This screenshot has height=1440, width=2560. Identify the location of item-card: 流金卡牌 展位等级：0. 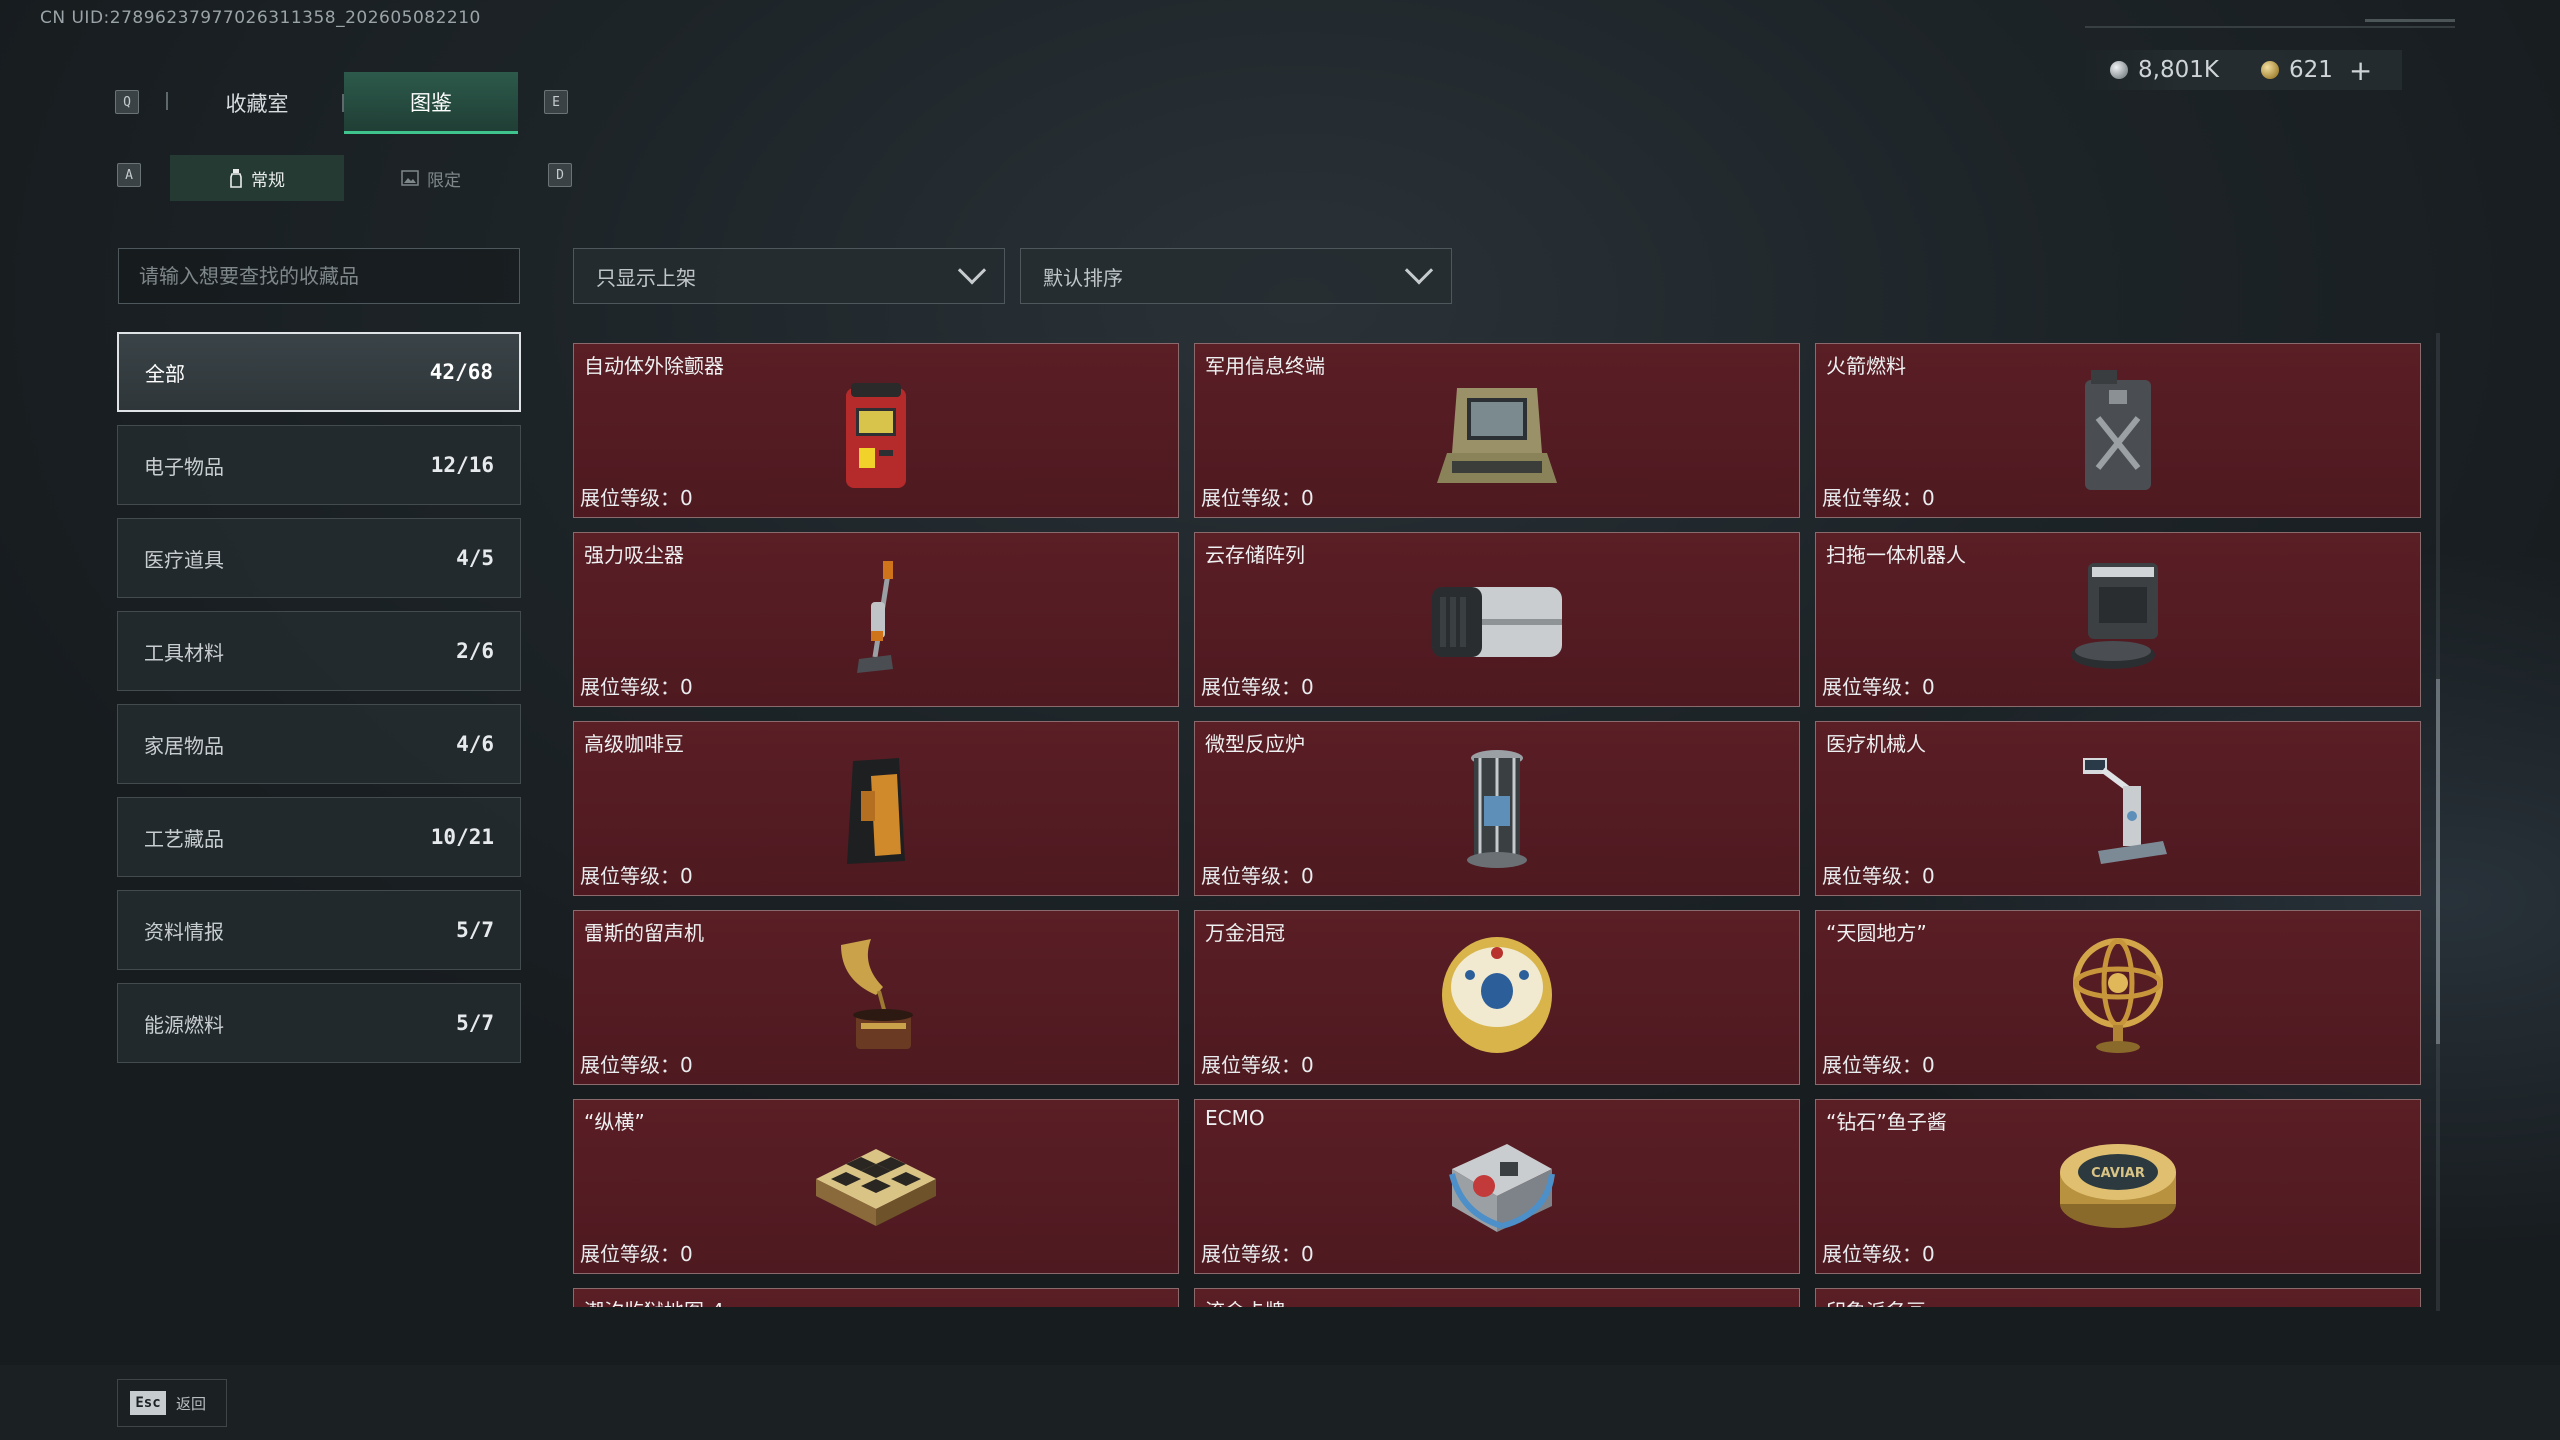
(1497, 1297).